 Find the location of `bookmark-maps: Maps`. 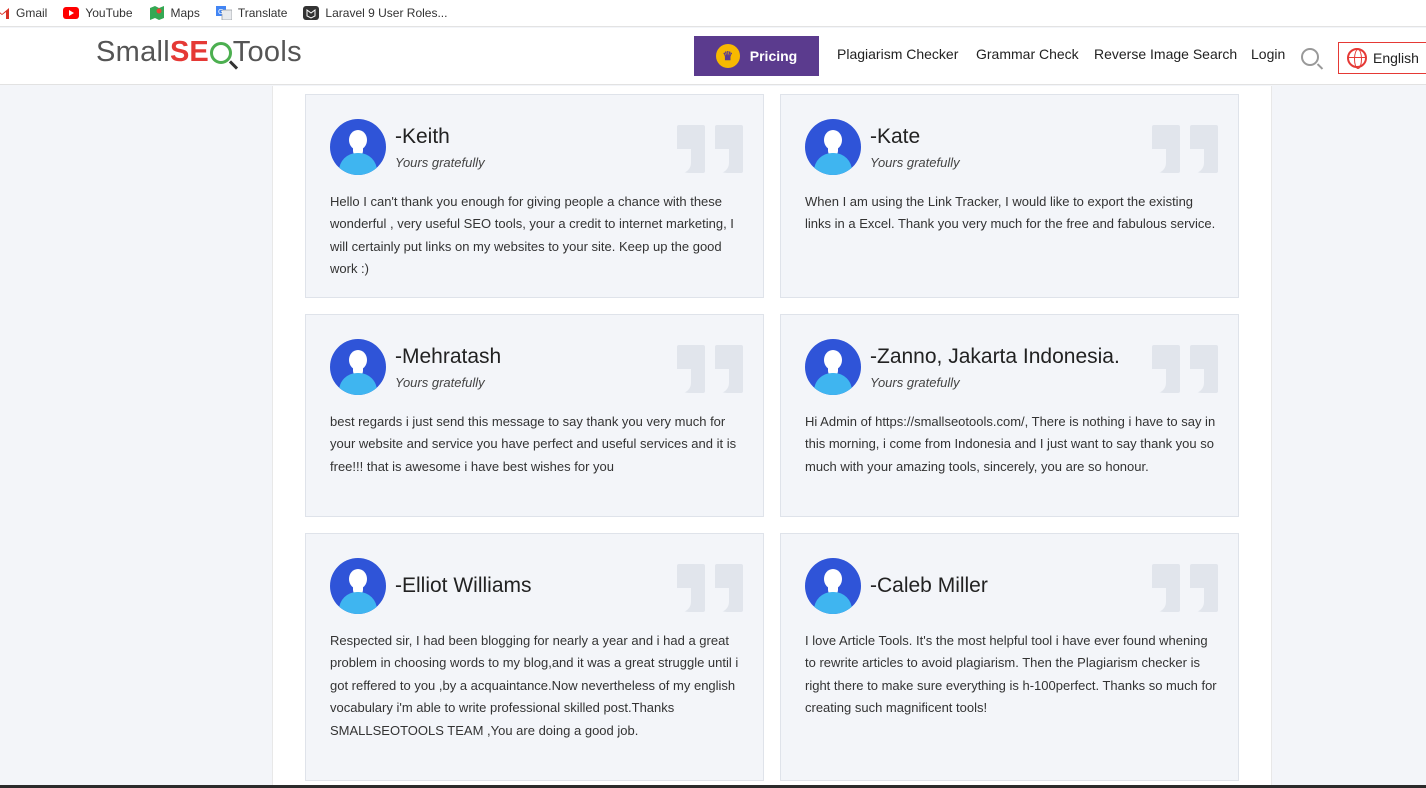

bookmark-maps: Maps is located at coordinates (174, 13).